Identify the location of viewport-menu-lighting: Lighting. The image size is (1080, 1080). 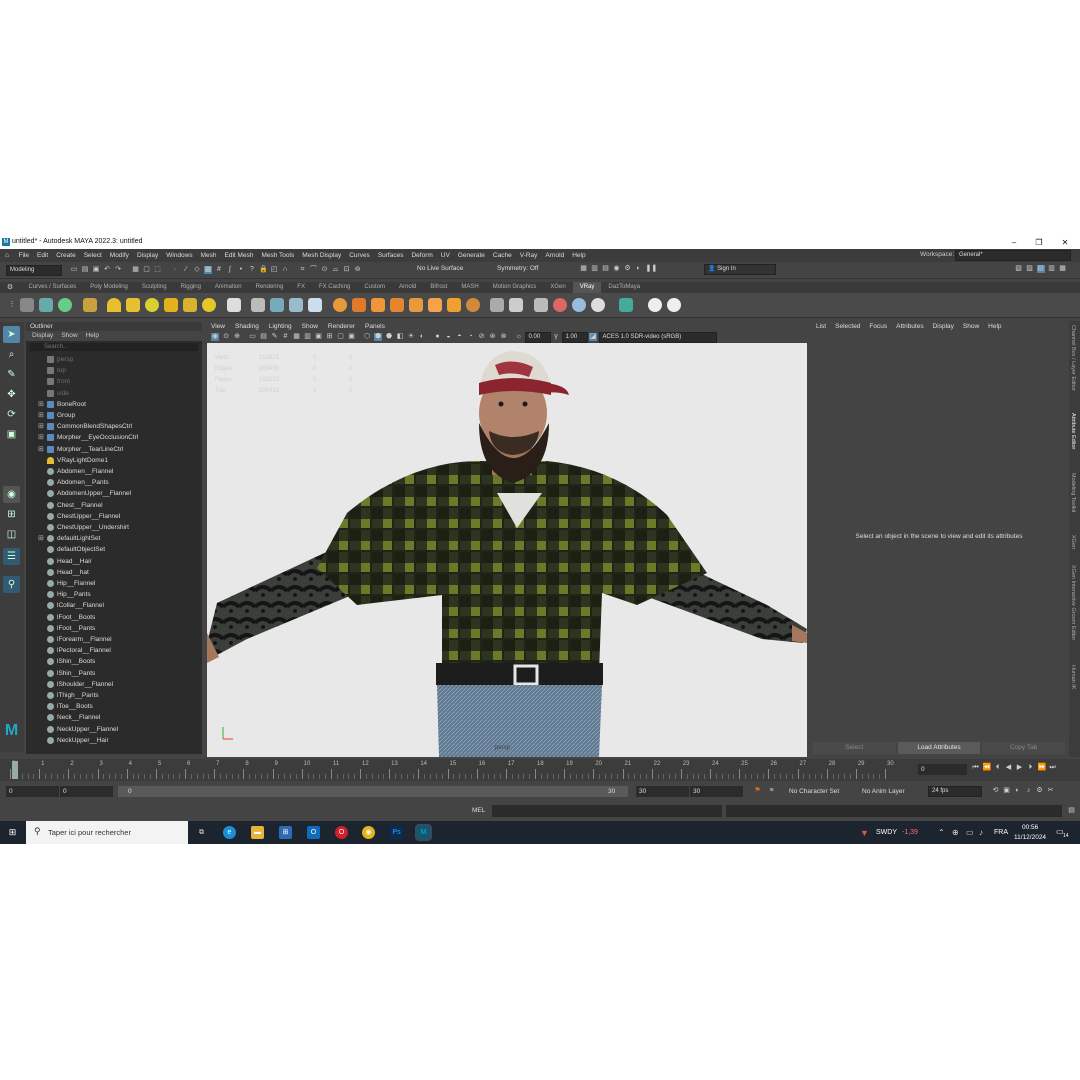
(280, 326).